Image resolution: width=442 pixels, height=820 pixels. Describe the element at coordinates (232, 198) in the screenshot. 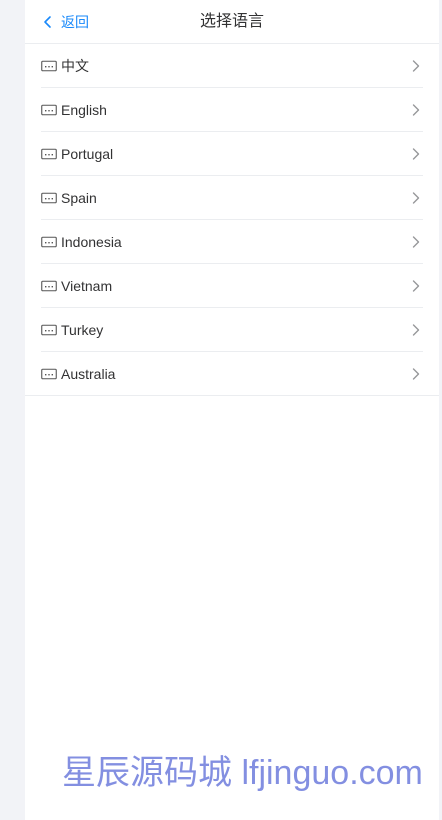

I see `language-item-spain: Spain` at that location.